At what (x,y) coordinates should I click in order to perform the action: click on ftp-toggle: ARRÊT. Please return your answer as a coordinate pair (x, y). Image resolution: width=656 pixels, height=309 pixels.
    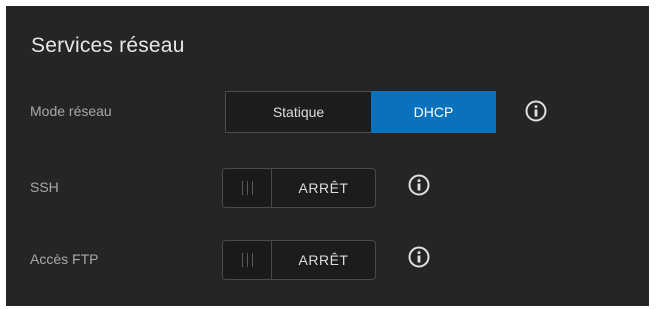
    Looking at the image, I should click on (299, 260).